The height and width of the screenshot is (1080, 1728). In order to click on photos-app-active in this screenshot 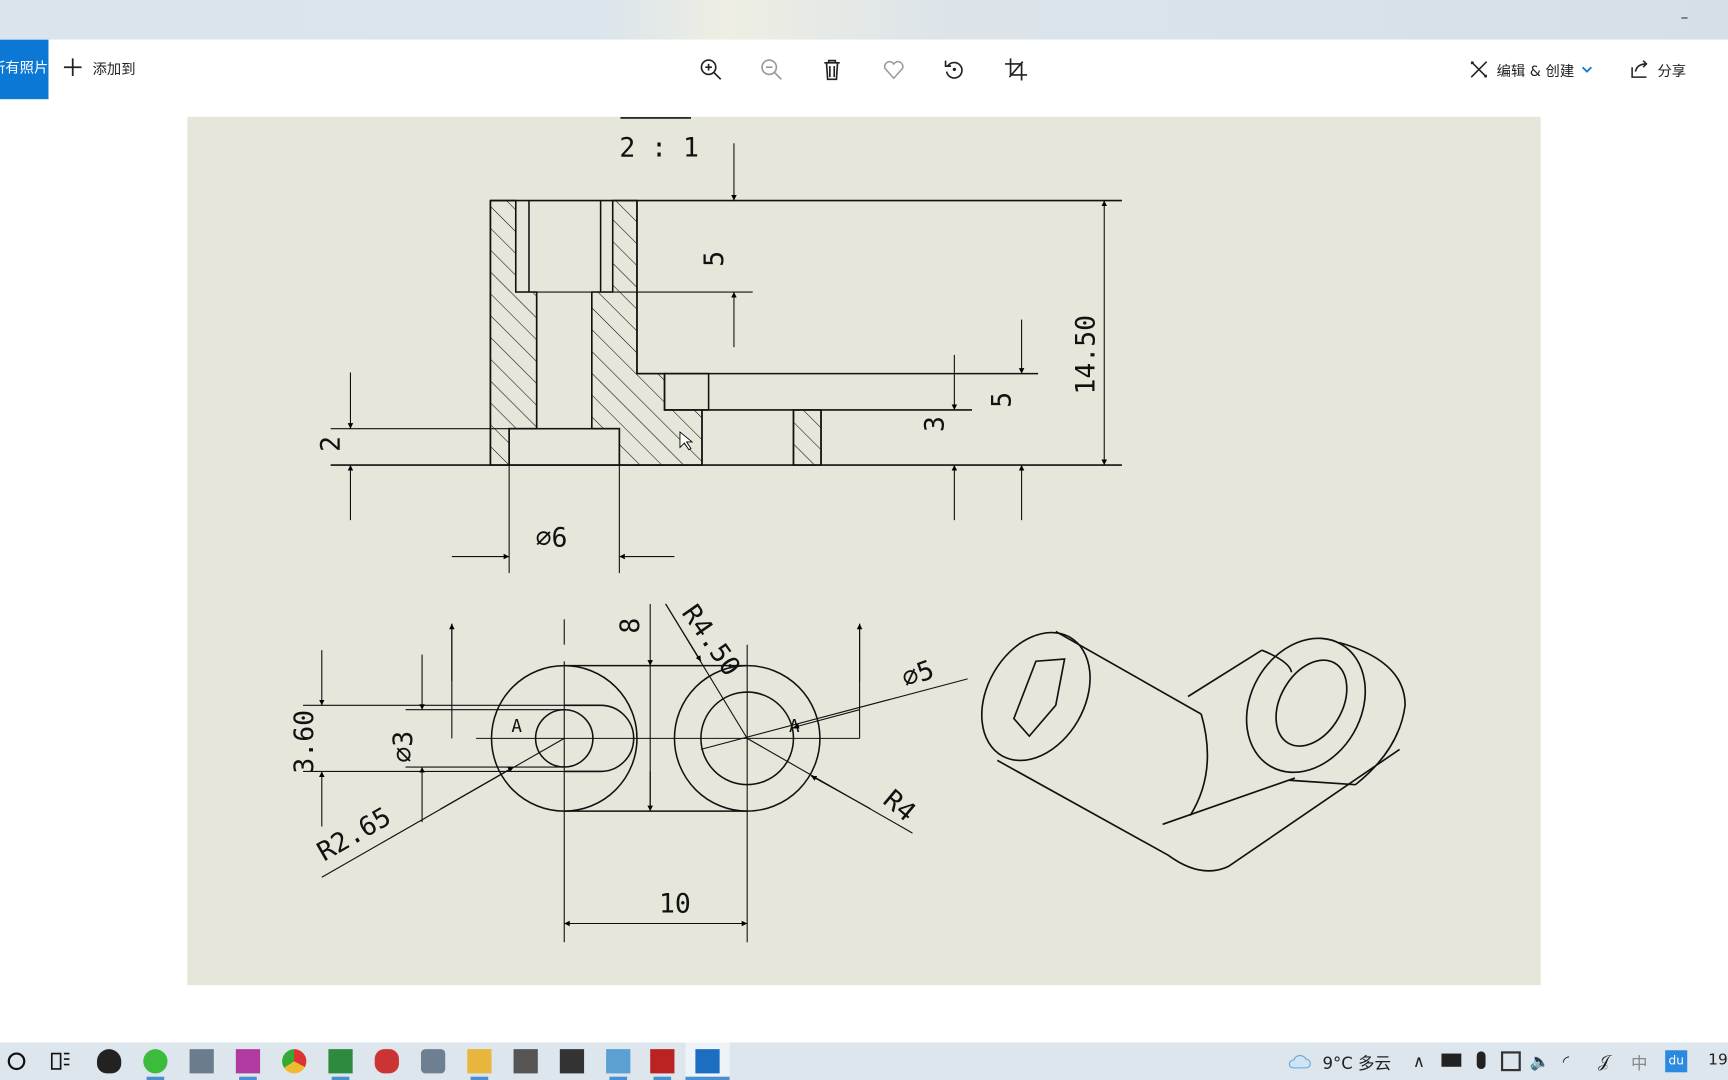, I will do `click(707, 1061)`.